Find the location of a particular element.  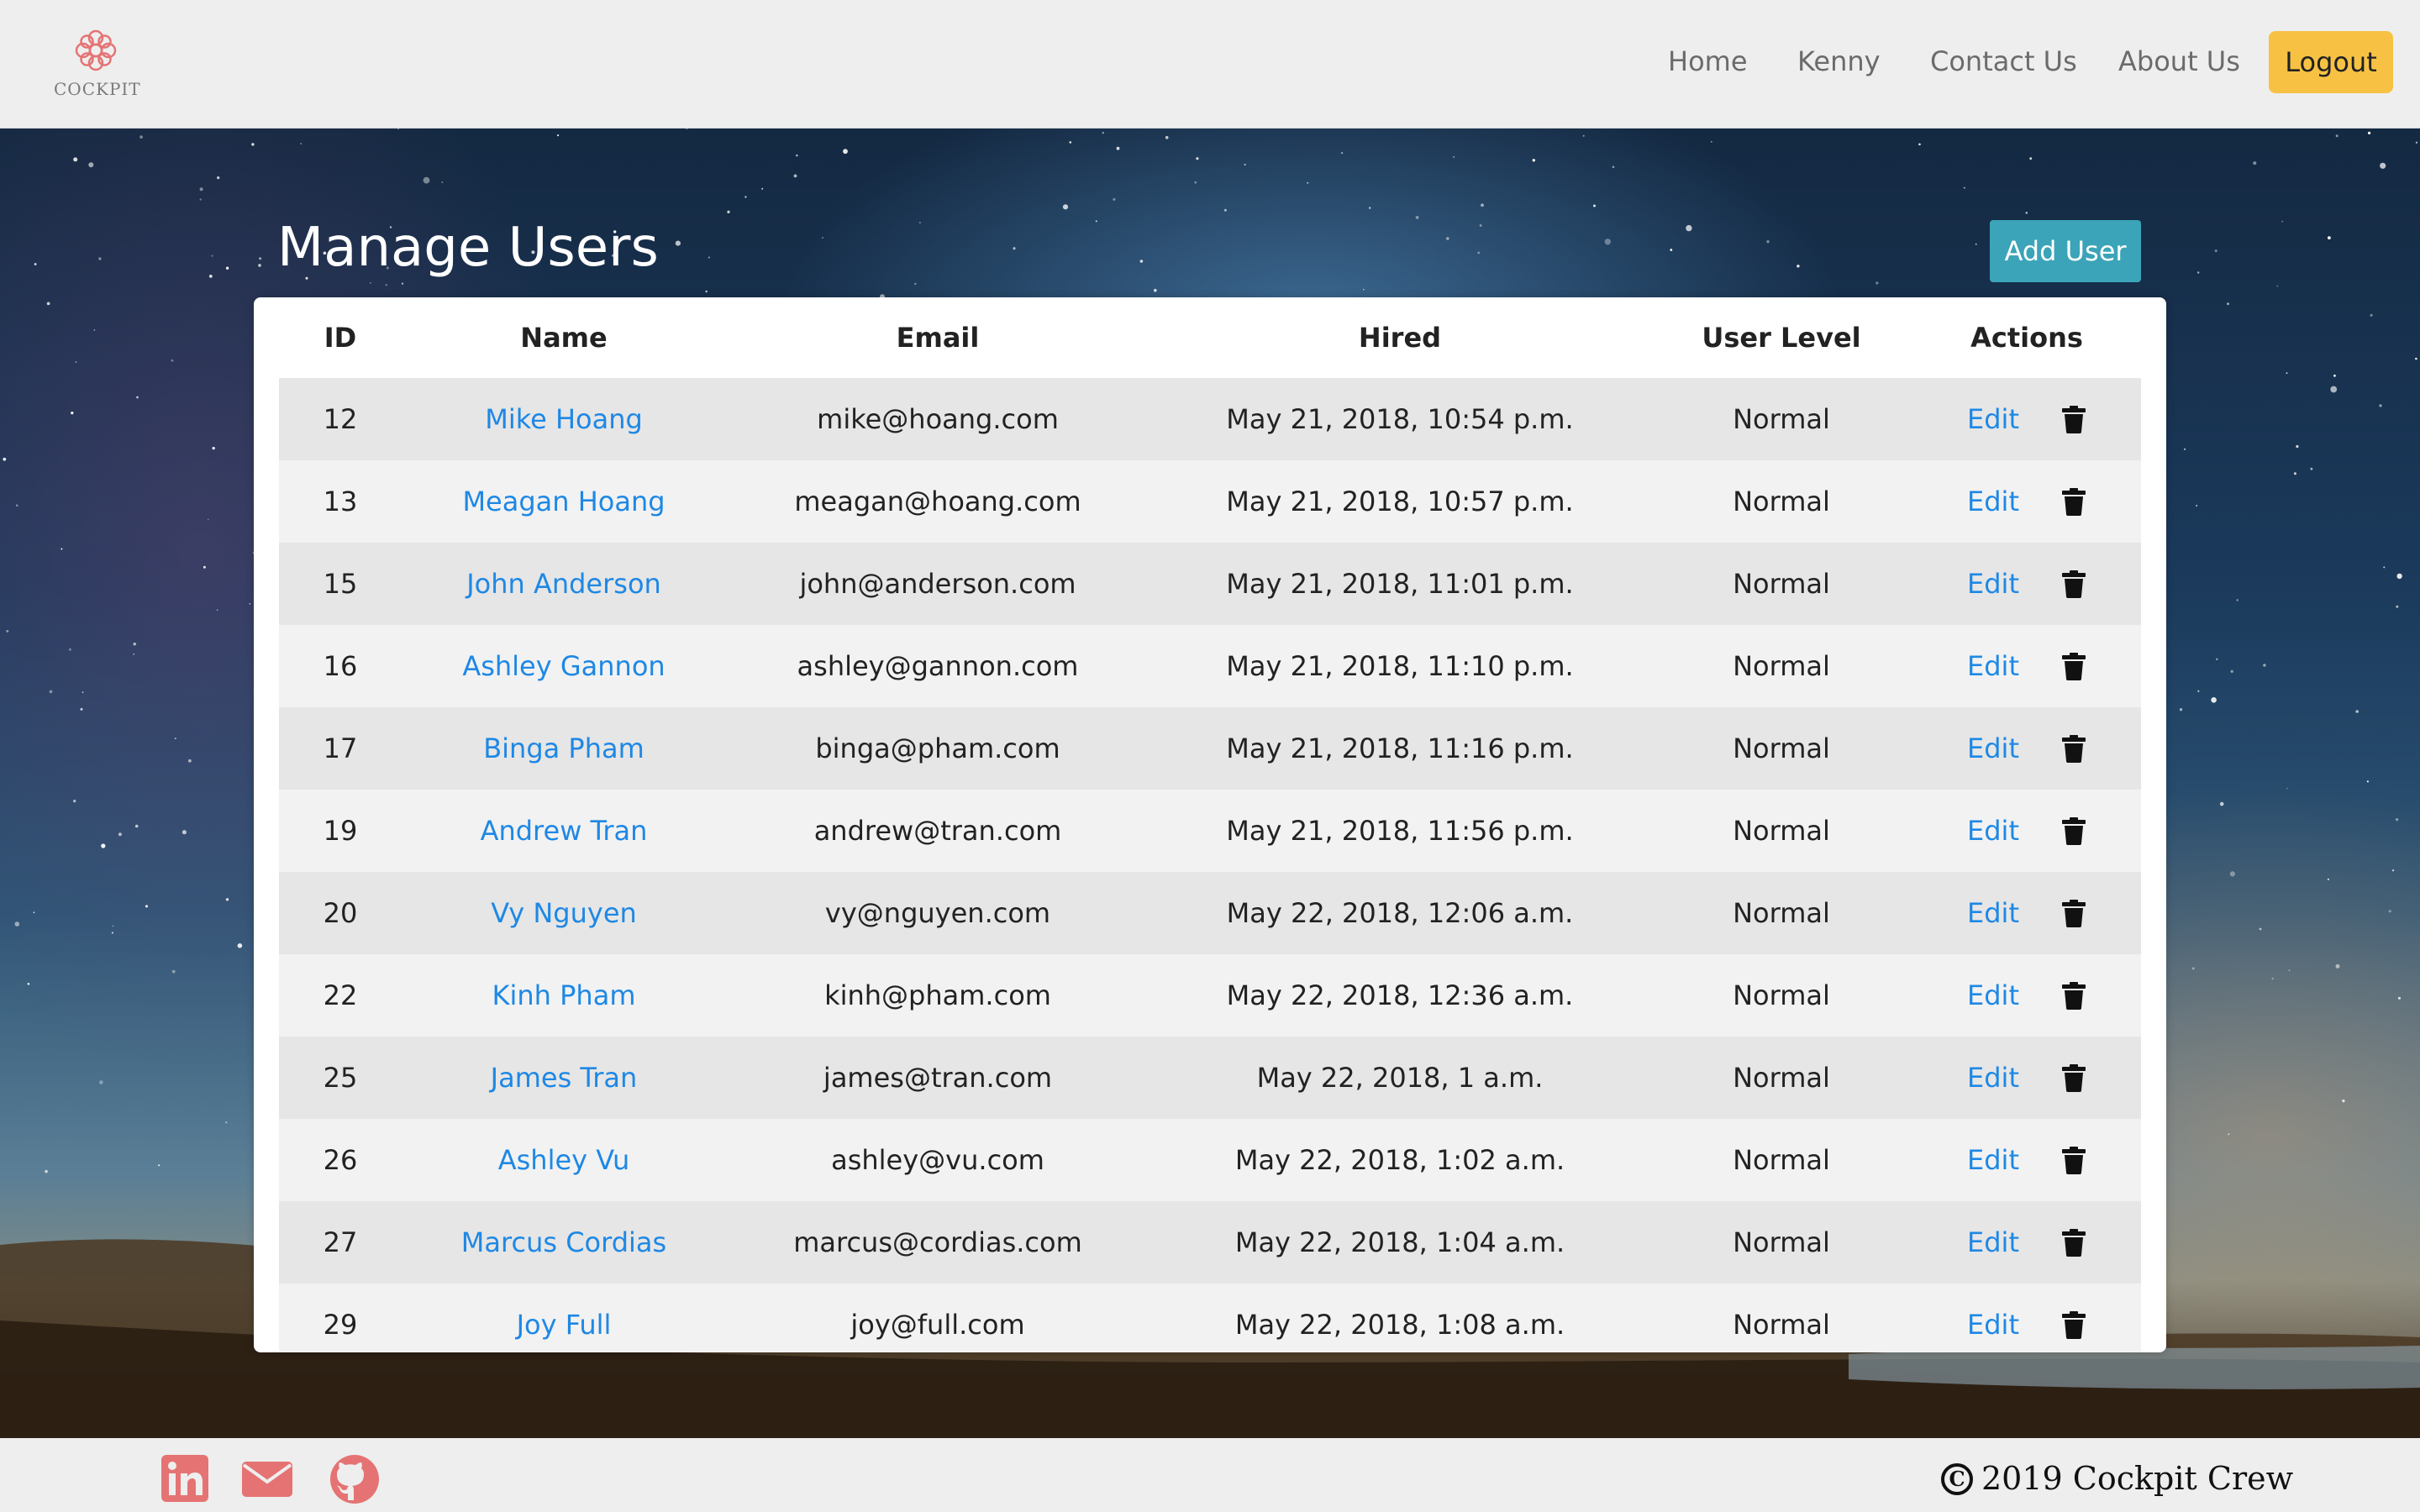

user-name-link: Binga Pham is located at coordinates (564, 748).